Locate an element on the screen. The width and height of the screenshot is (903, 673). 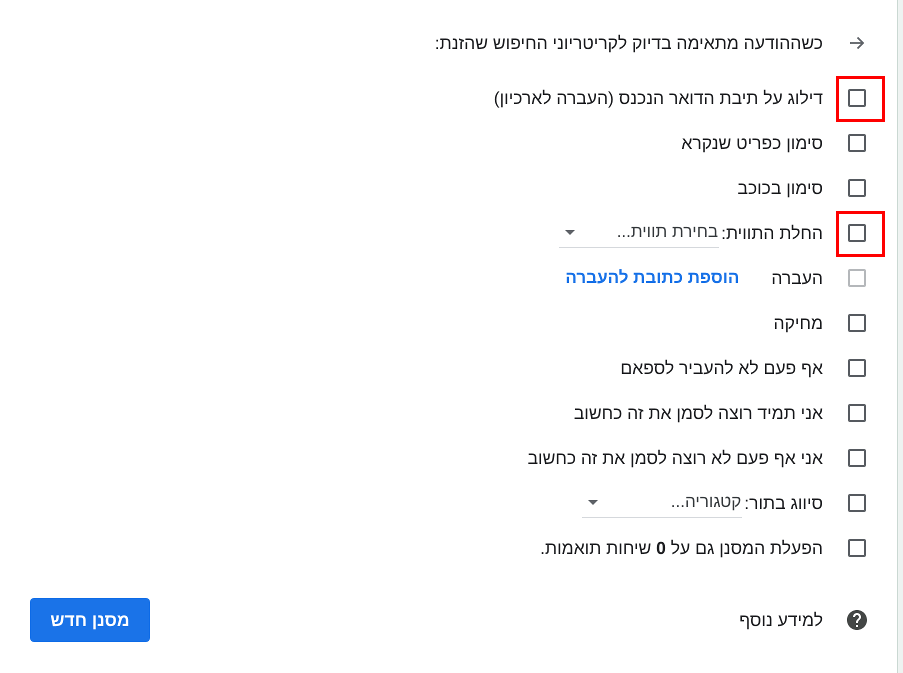
option-label: דילוג על תיבת הדואר הנכנס (העברה לארכיון) is located at coordinates (658, 97).